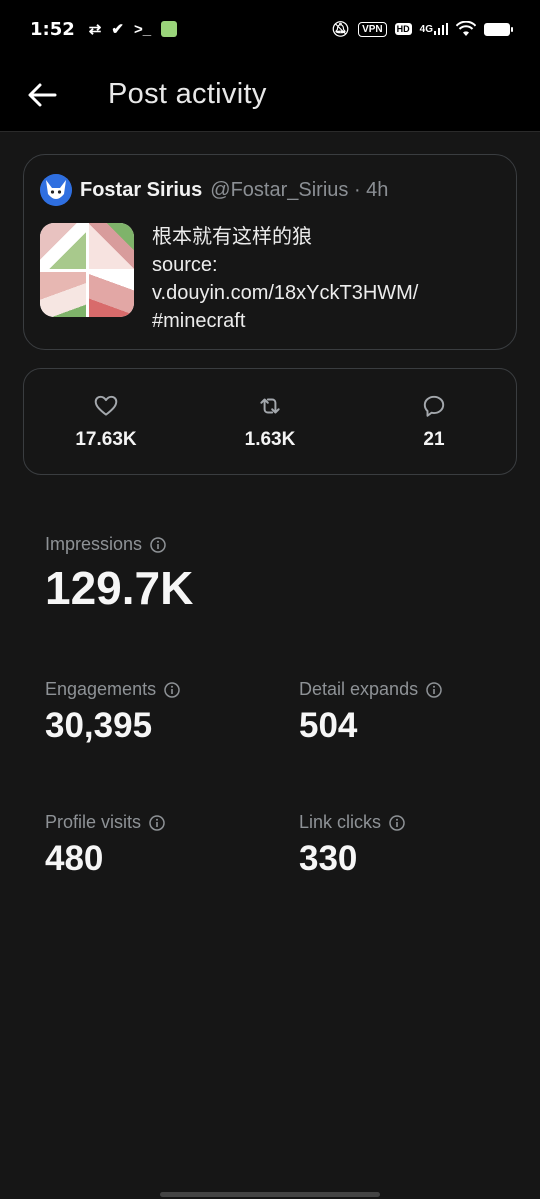 The image size is (540, 1199). I want to click on reply-bubble-icon, so click(434, 406).